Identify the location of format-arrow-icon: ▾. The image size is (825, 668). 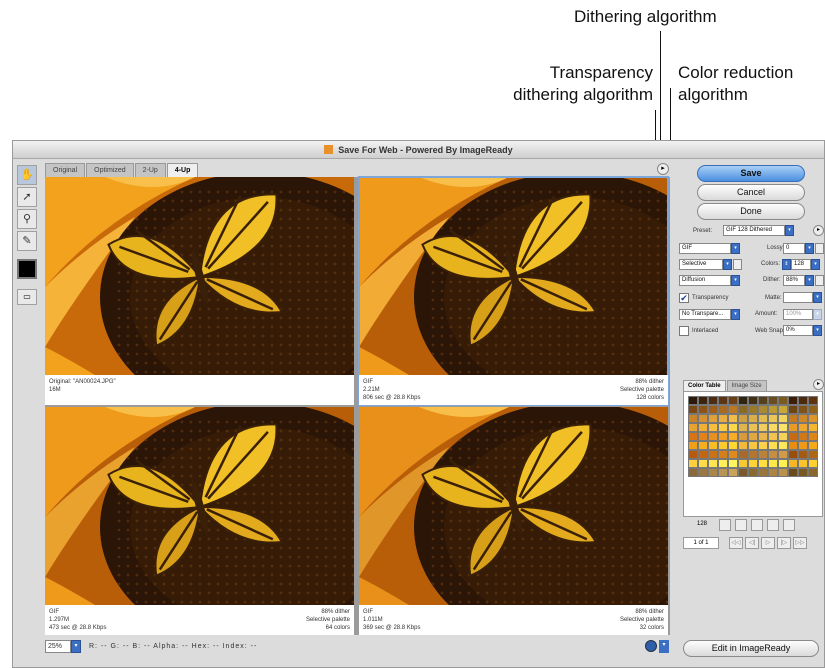
(735, 248).